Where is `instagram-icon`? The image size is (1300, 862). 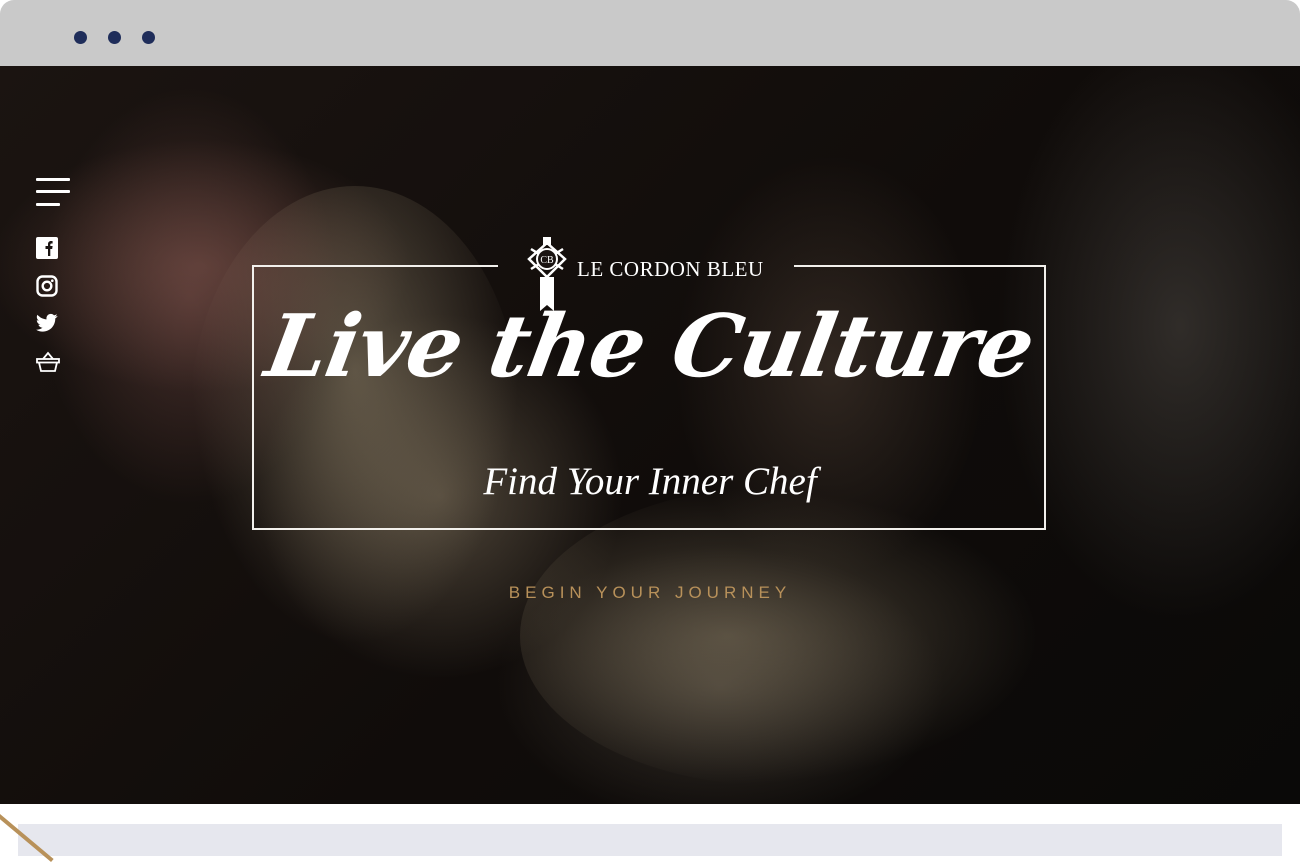 instagram-icon is located at coordinates (47, 286).